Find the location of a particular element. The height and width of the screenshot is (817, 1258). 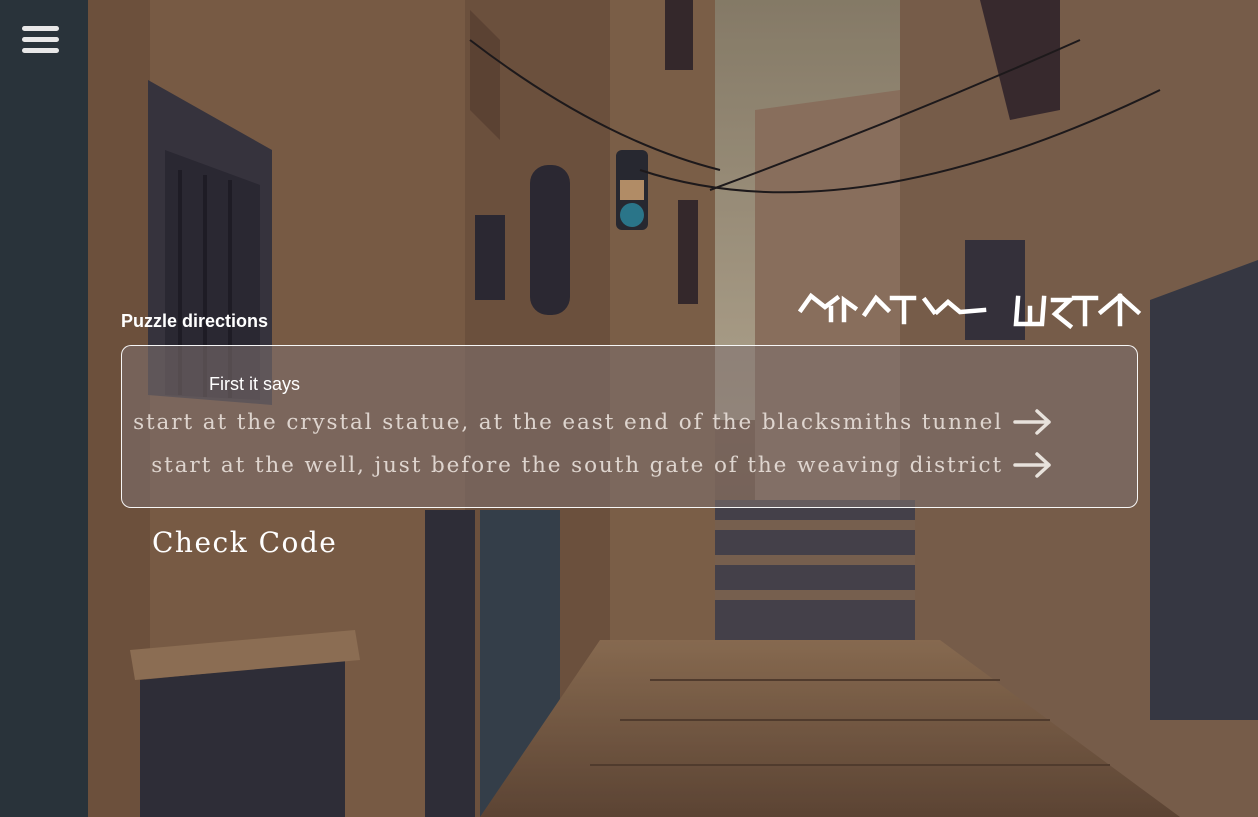

menu-bar-top is located at coordinates (40, 28).